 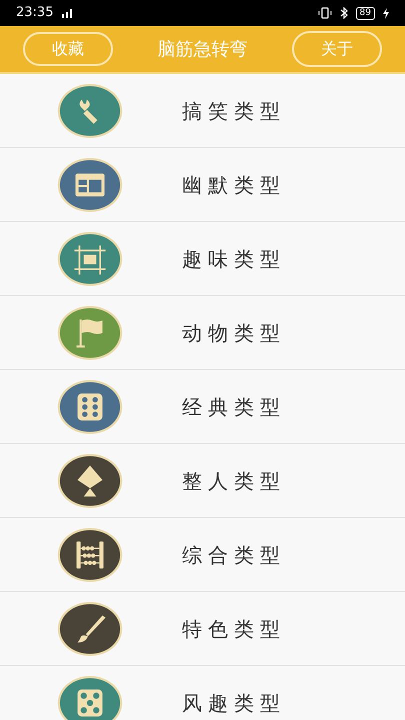 I want to click on category-label: 趣味类型, so click(x=234, y=259).